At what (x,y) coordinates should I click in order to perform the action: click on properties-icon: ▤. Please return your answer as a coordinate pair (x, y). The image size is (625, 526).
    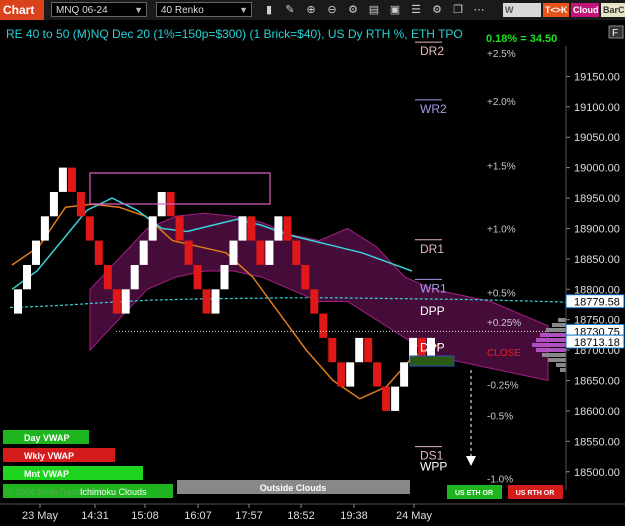
    Looking at the image, I should click on (374, 10).